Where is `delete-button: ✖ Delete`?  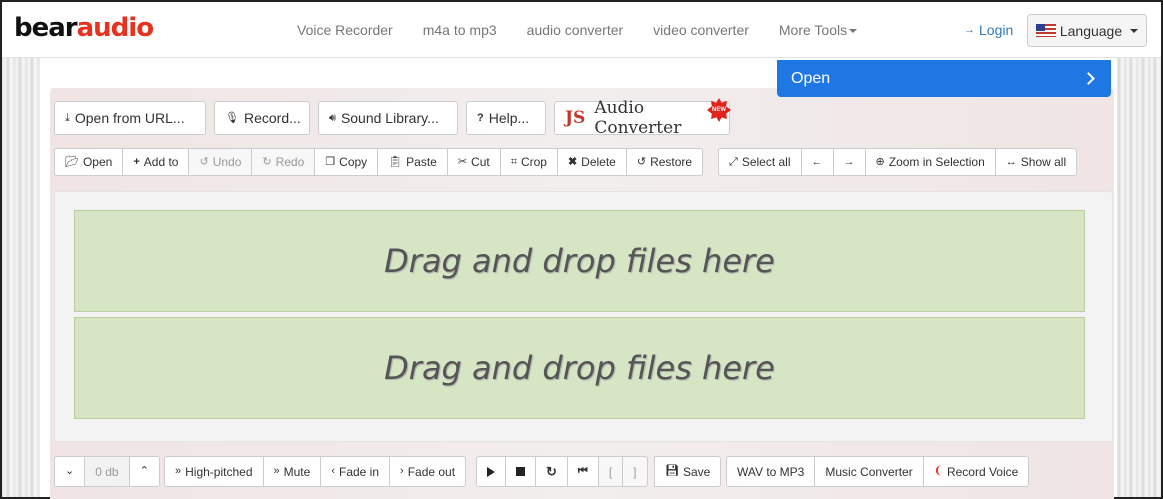
delete-button: ✖ Delete is located at coordinates (591, 162).